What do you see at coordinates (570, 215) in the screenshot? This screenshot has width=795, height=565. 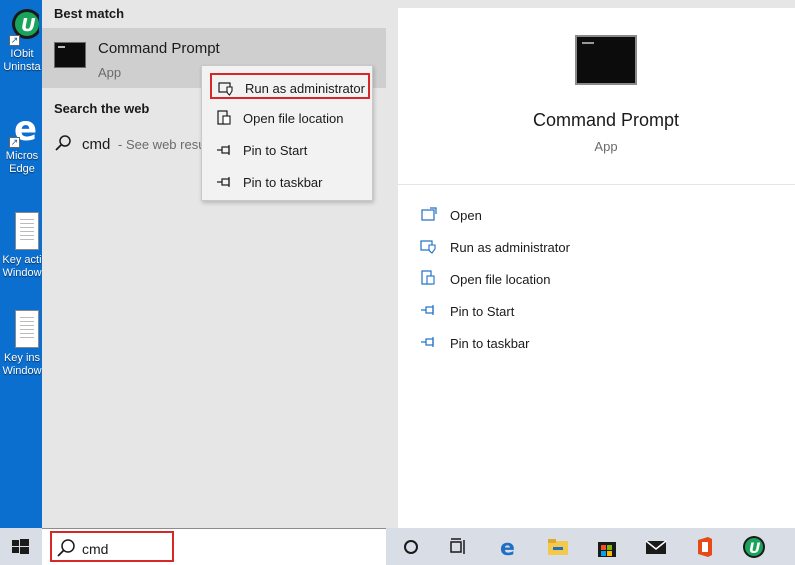 I see `action-open: Open` at bounding box center [570, 215].